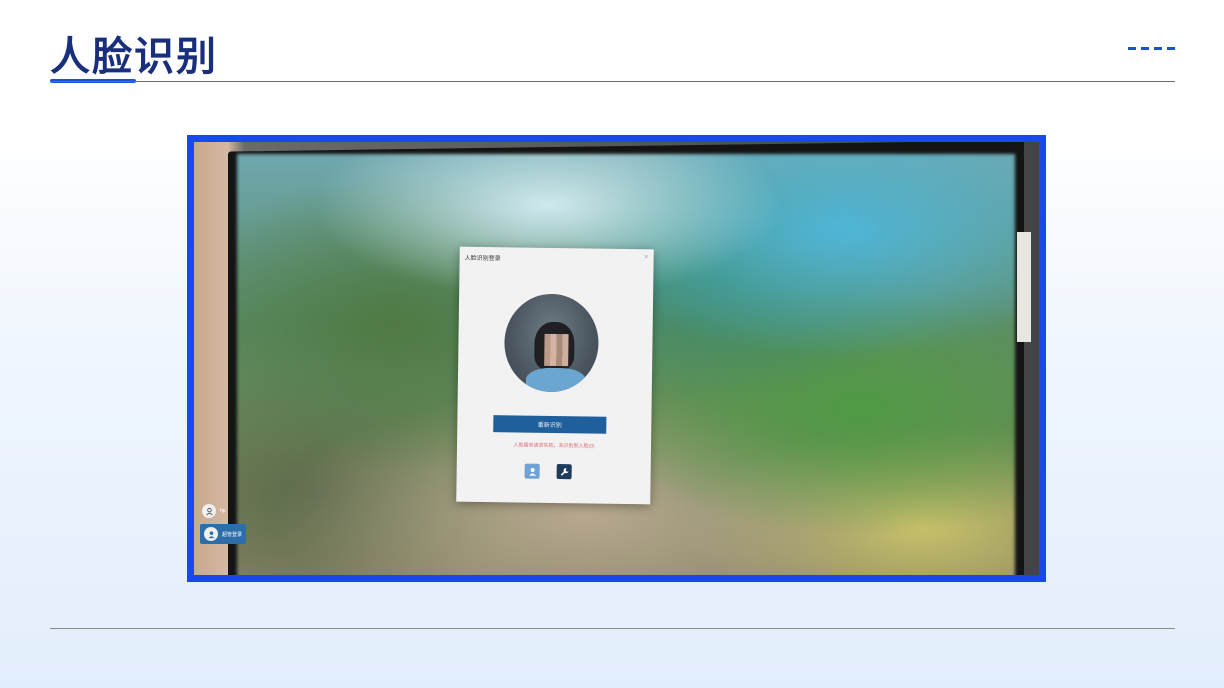 This screenshot has width=1224, height=688. Describe the element at coordinates (232, 534) in the screenshot. I see `login-user-label: 超管登录` at that location.